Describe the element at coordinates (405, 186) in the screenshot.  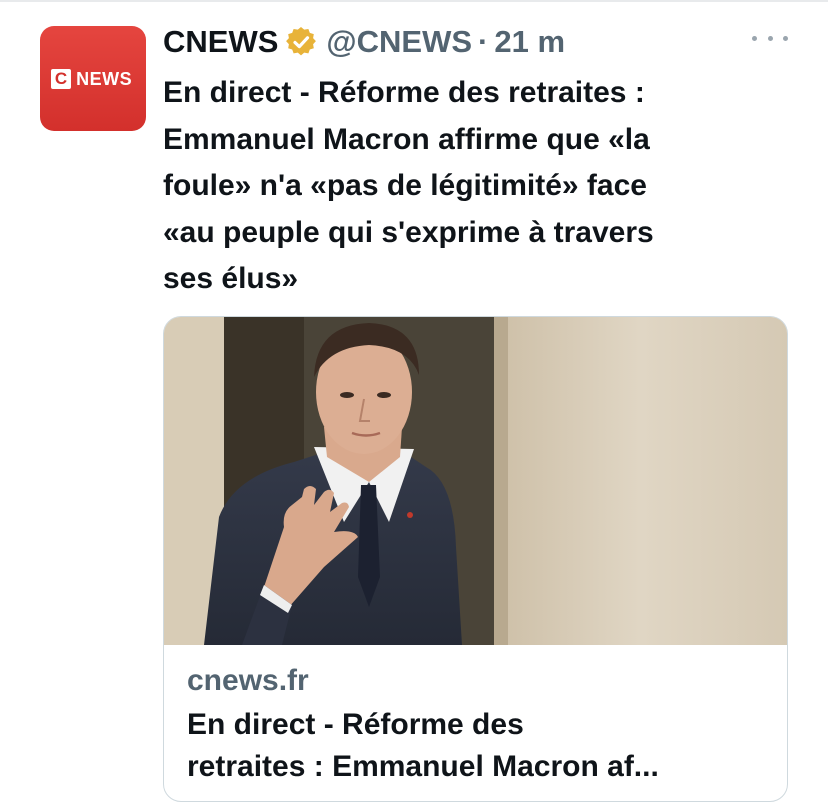
I see `tweet-text-line: foule» n'a «pas de légitimité» face` at that location.